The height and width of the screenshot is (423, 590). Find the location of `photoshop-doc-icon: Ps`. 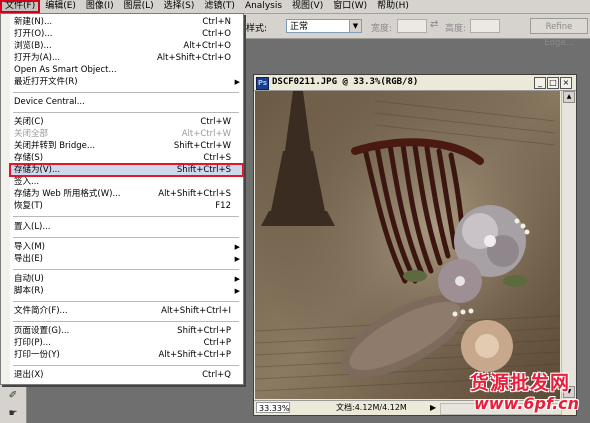

photoshop-doc-icon: Ps is located at coordinates (262, 83).